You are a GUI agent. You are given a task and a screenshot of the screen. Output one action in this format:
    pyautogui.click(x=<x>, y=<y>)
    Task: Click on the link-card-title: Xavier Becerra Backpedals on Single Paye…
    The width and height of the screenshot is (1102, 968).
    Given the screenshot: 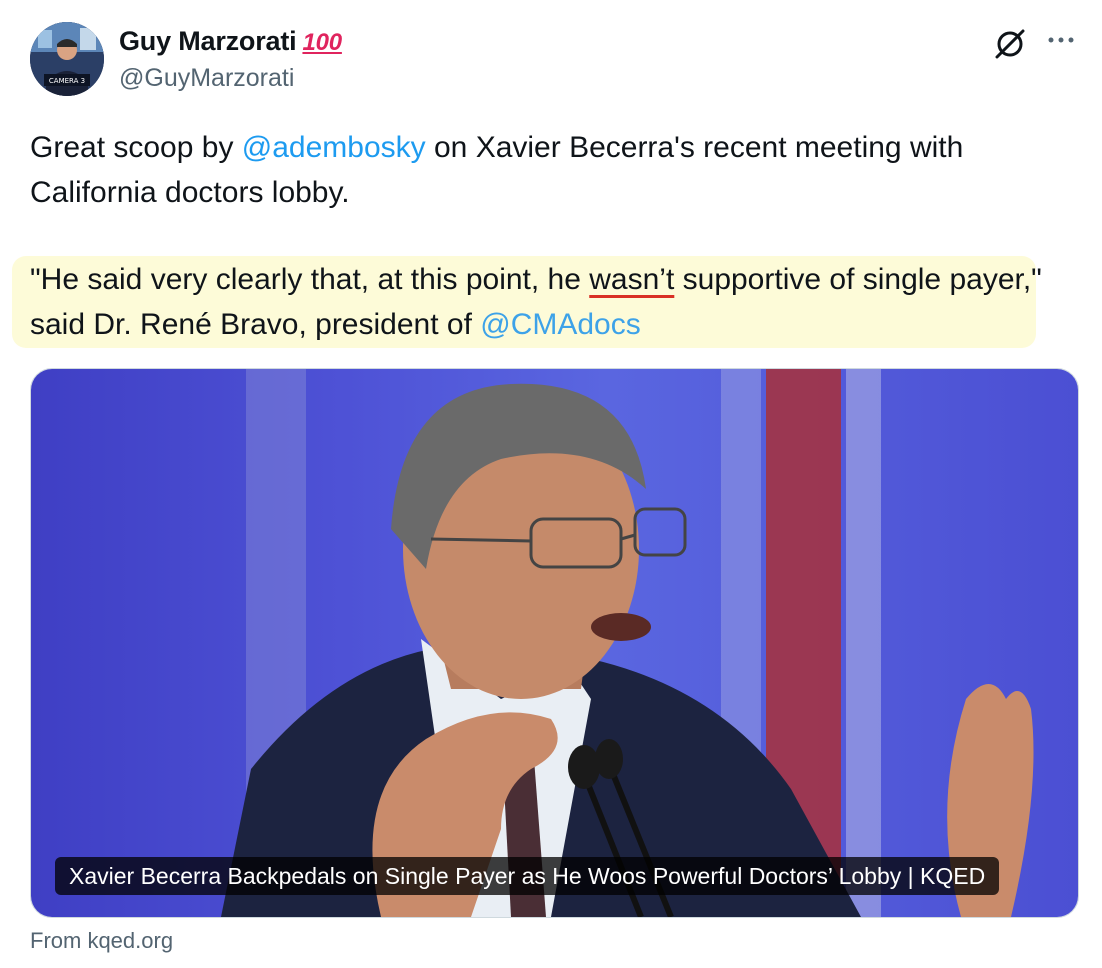 What is the action you would take?
    pyautogui.click(x=527, y=876)
    